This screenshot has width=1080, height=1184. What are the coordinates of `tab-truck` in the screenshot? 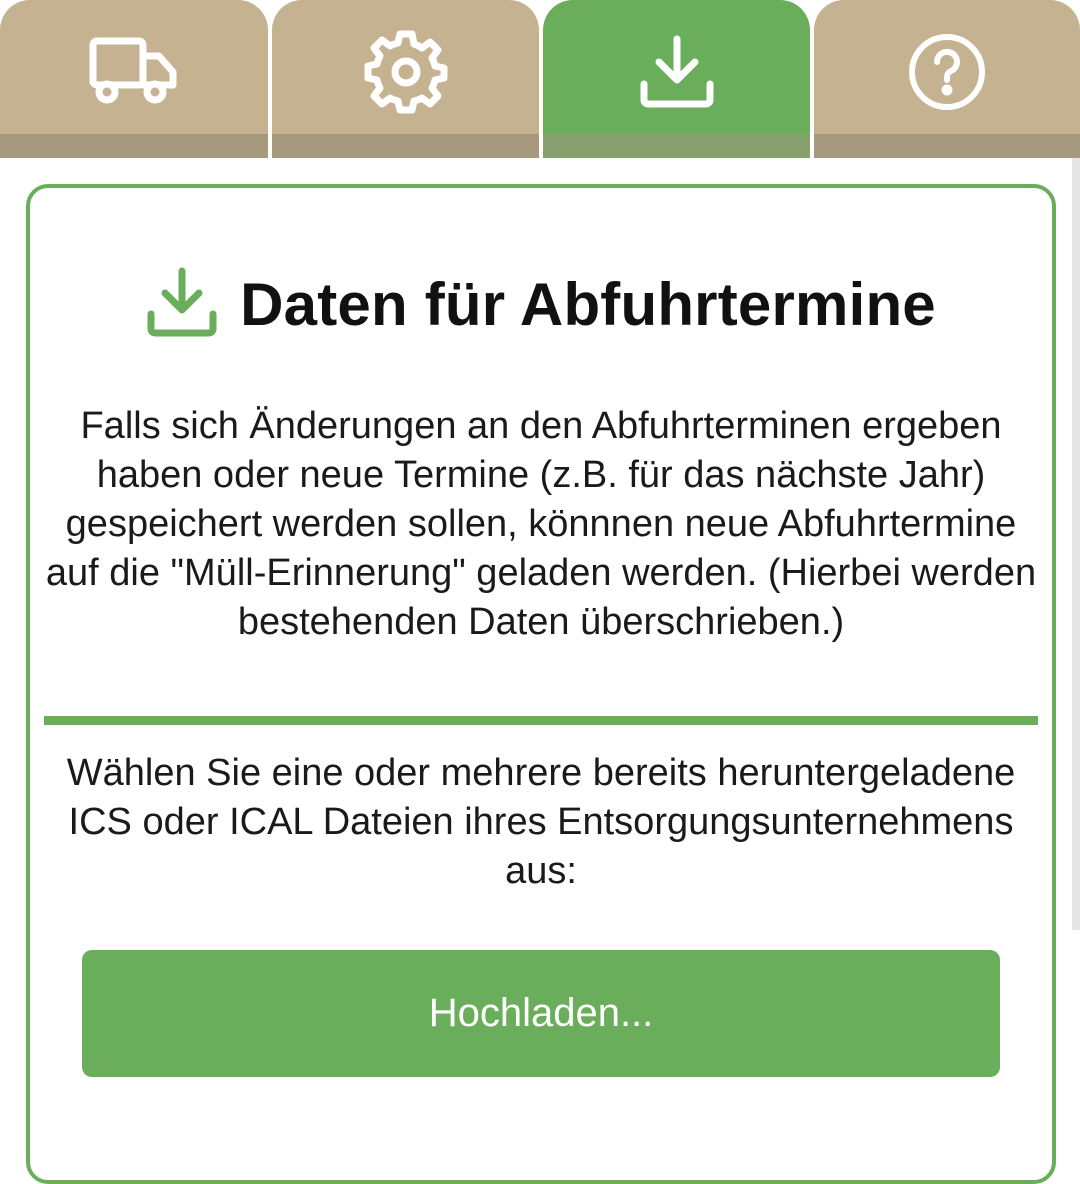 It's located at (134, 79).